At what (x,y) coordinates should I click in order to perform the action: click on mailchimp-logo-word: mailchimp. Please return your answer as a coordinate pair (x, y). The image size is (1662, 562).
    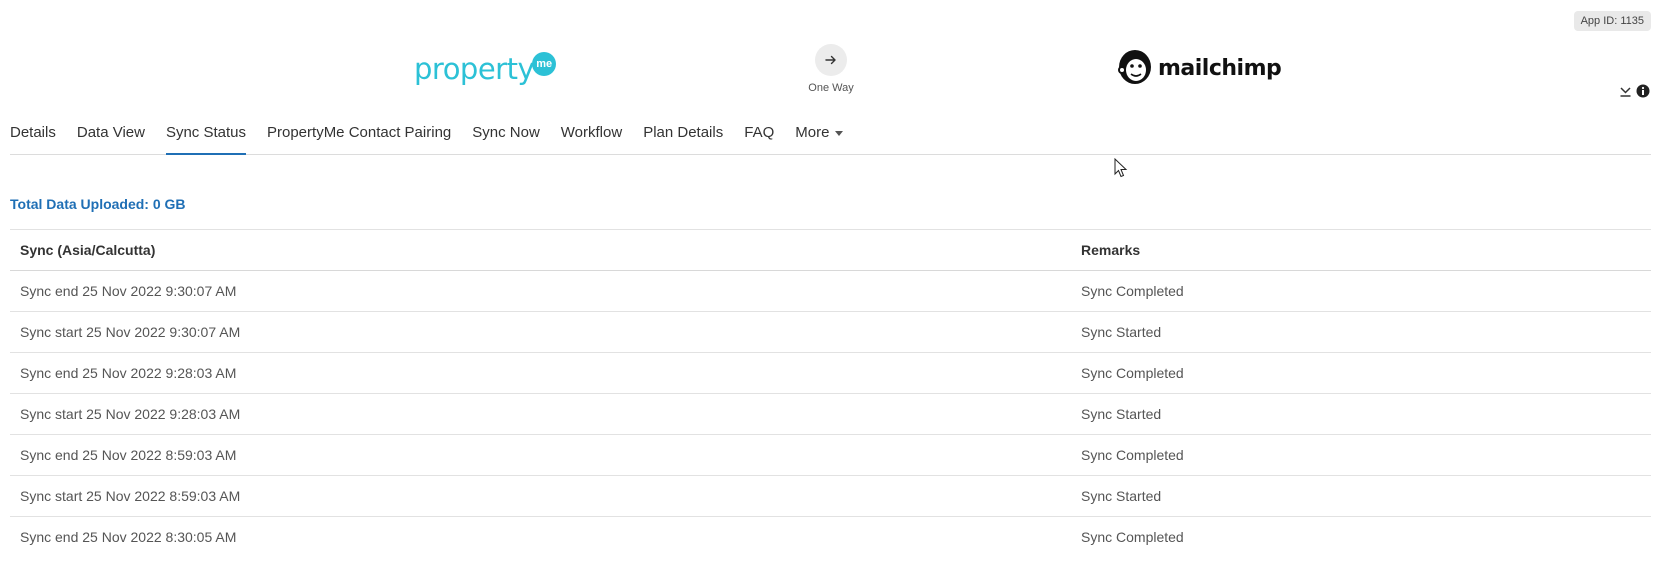
    Looking at the image, I should click on (1220, 68).